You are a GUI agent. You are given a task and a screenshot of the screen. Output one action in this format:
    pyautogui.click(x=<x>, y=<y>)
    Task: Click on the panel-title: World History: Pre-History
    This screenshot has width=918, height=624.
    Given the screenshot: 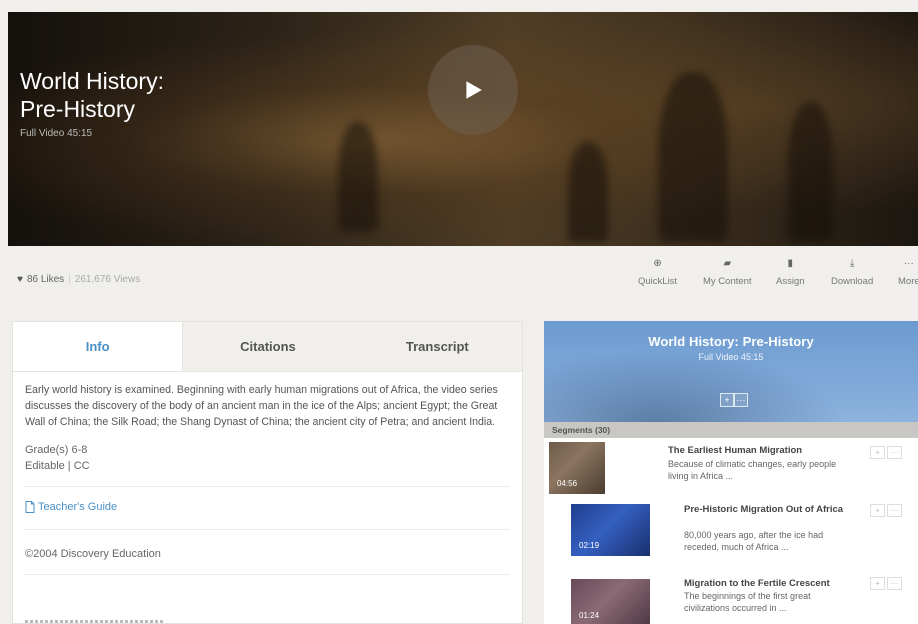 What is the action you would take?
    pyautogui.click(x=731, y=341)
    